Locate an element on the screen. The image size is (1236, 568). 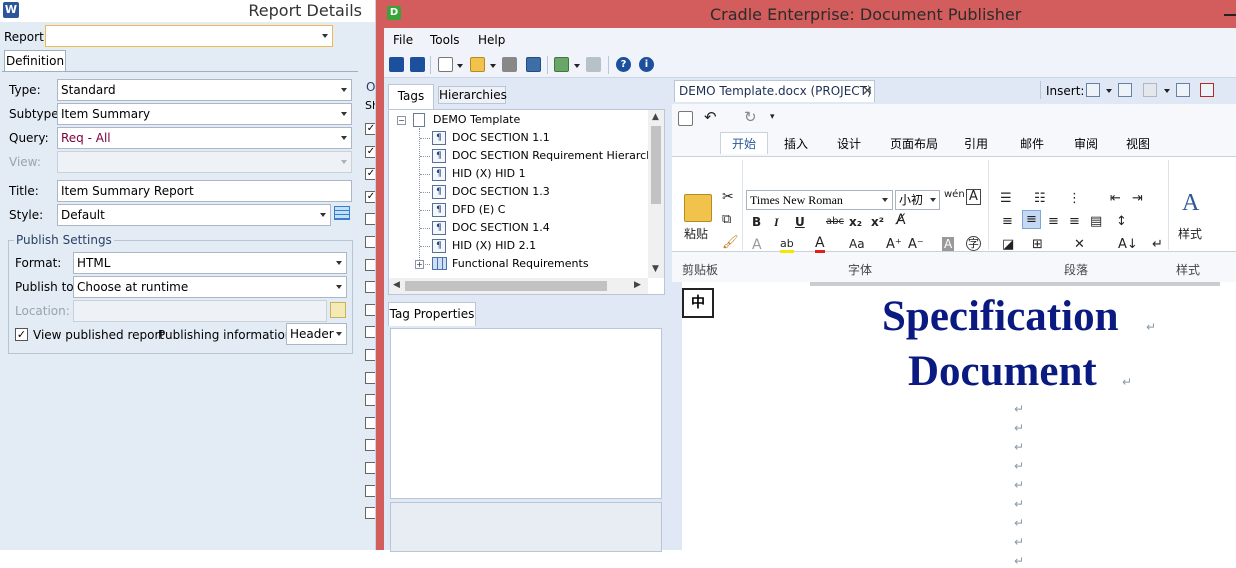
publish-to-combo: Choose at runtime is located at coordinates (210, 287).